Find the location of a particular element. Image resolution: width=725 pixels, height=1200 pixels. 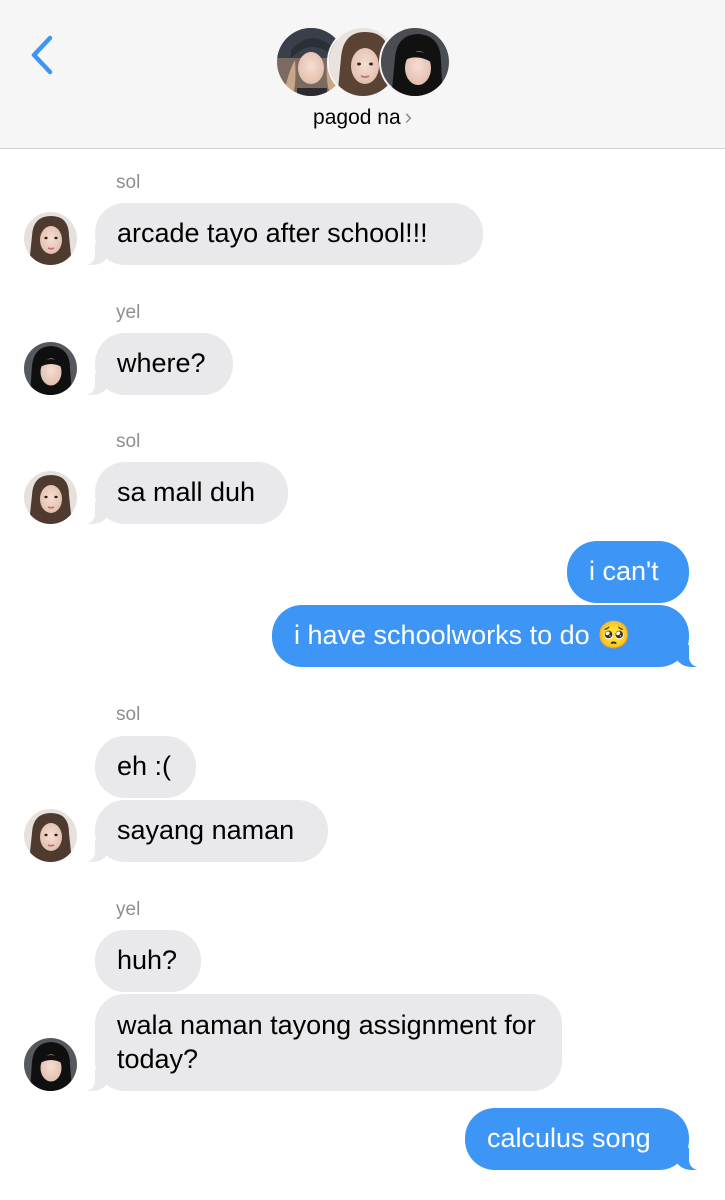

message-bubble: arcade tayo after school!!! is located at coordinates (283, 234).